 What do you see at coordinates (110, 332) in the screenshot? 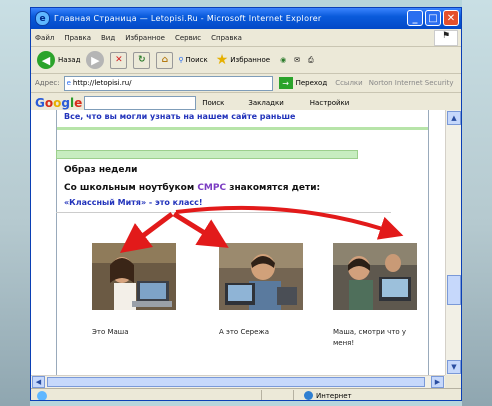
I see `caption-masha: Это Маша` at bounding box center [110, 332].